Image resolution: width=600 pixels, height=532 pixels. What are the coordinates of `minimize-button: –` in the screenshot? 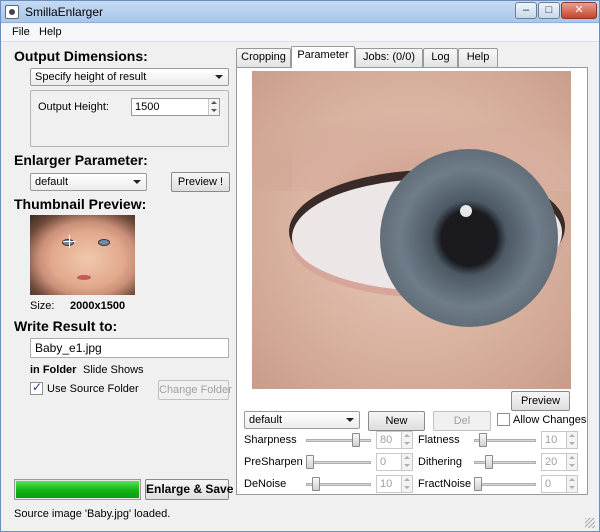 It's located at (526, 10).